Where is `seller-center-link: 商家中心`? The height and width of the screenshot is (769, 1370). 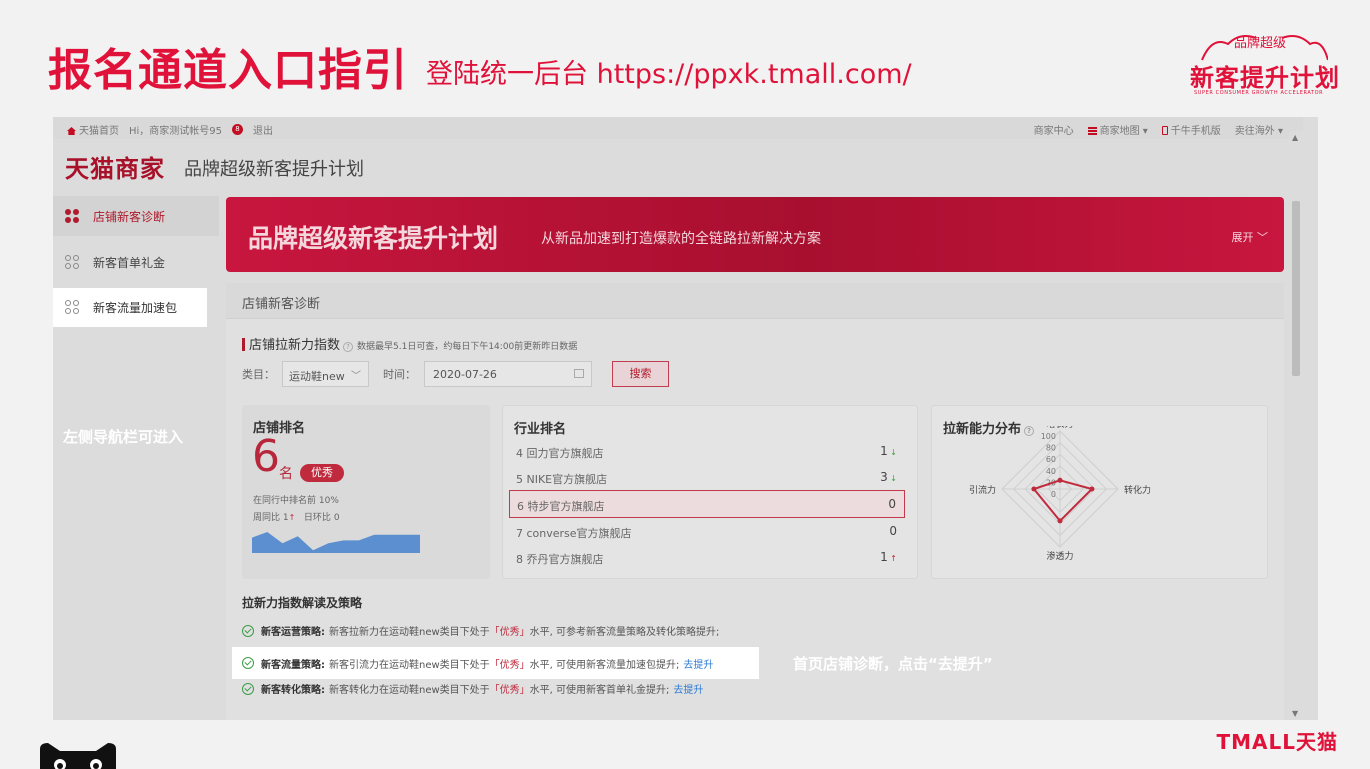 seller-center-link: 商家中心 is located at coordinates (1054, 129).